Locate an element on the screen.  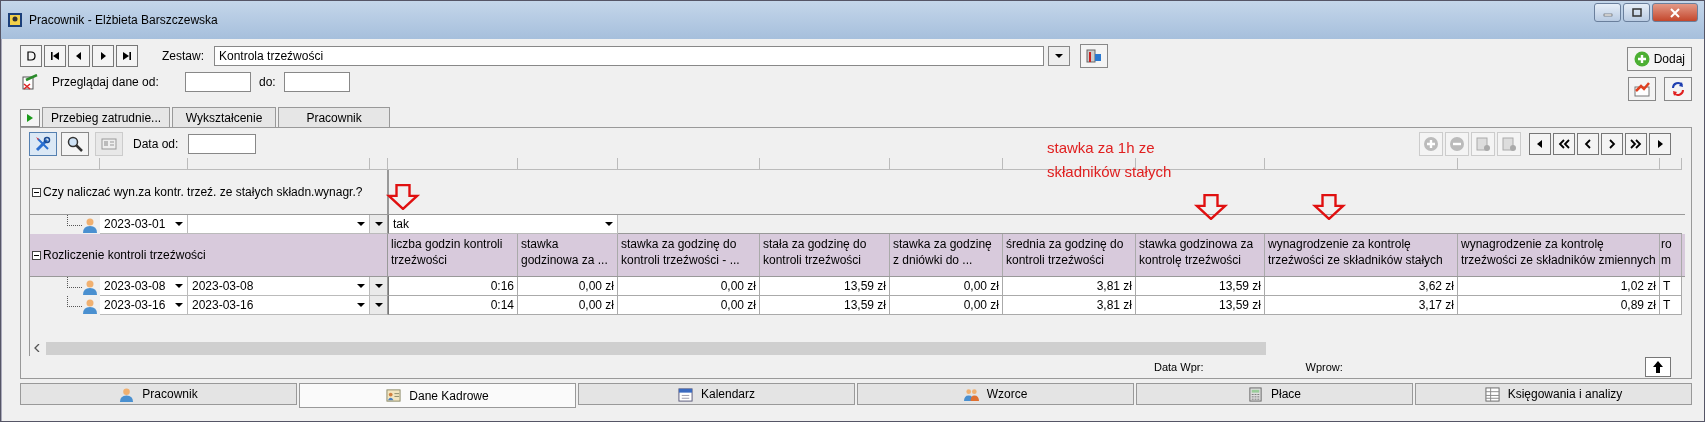
browse-to-label: do: is located at coordinates (267, 82).